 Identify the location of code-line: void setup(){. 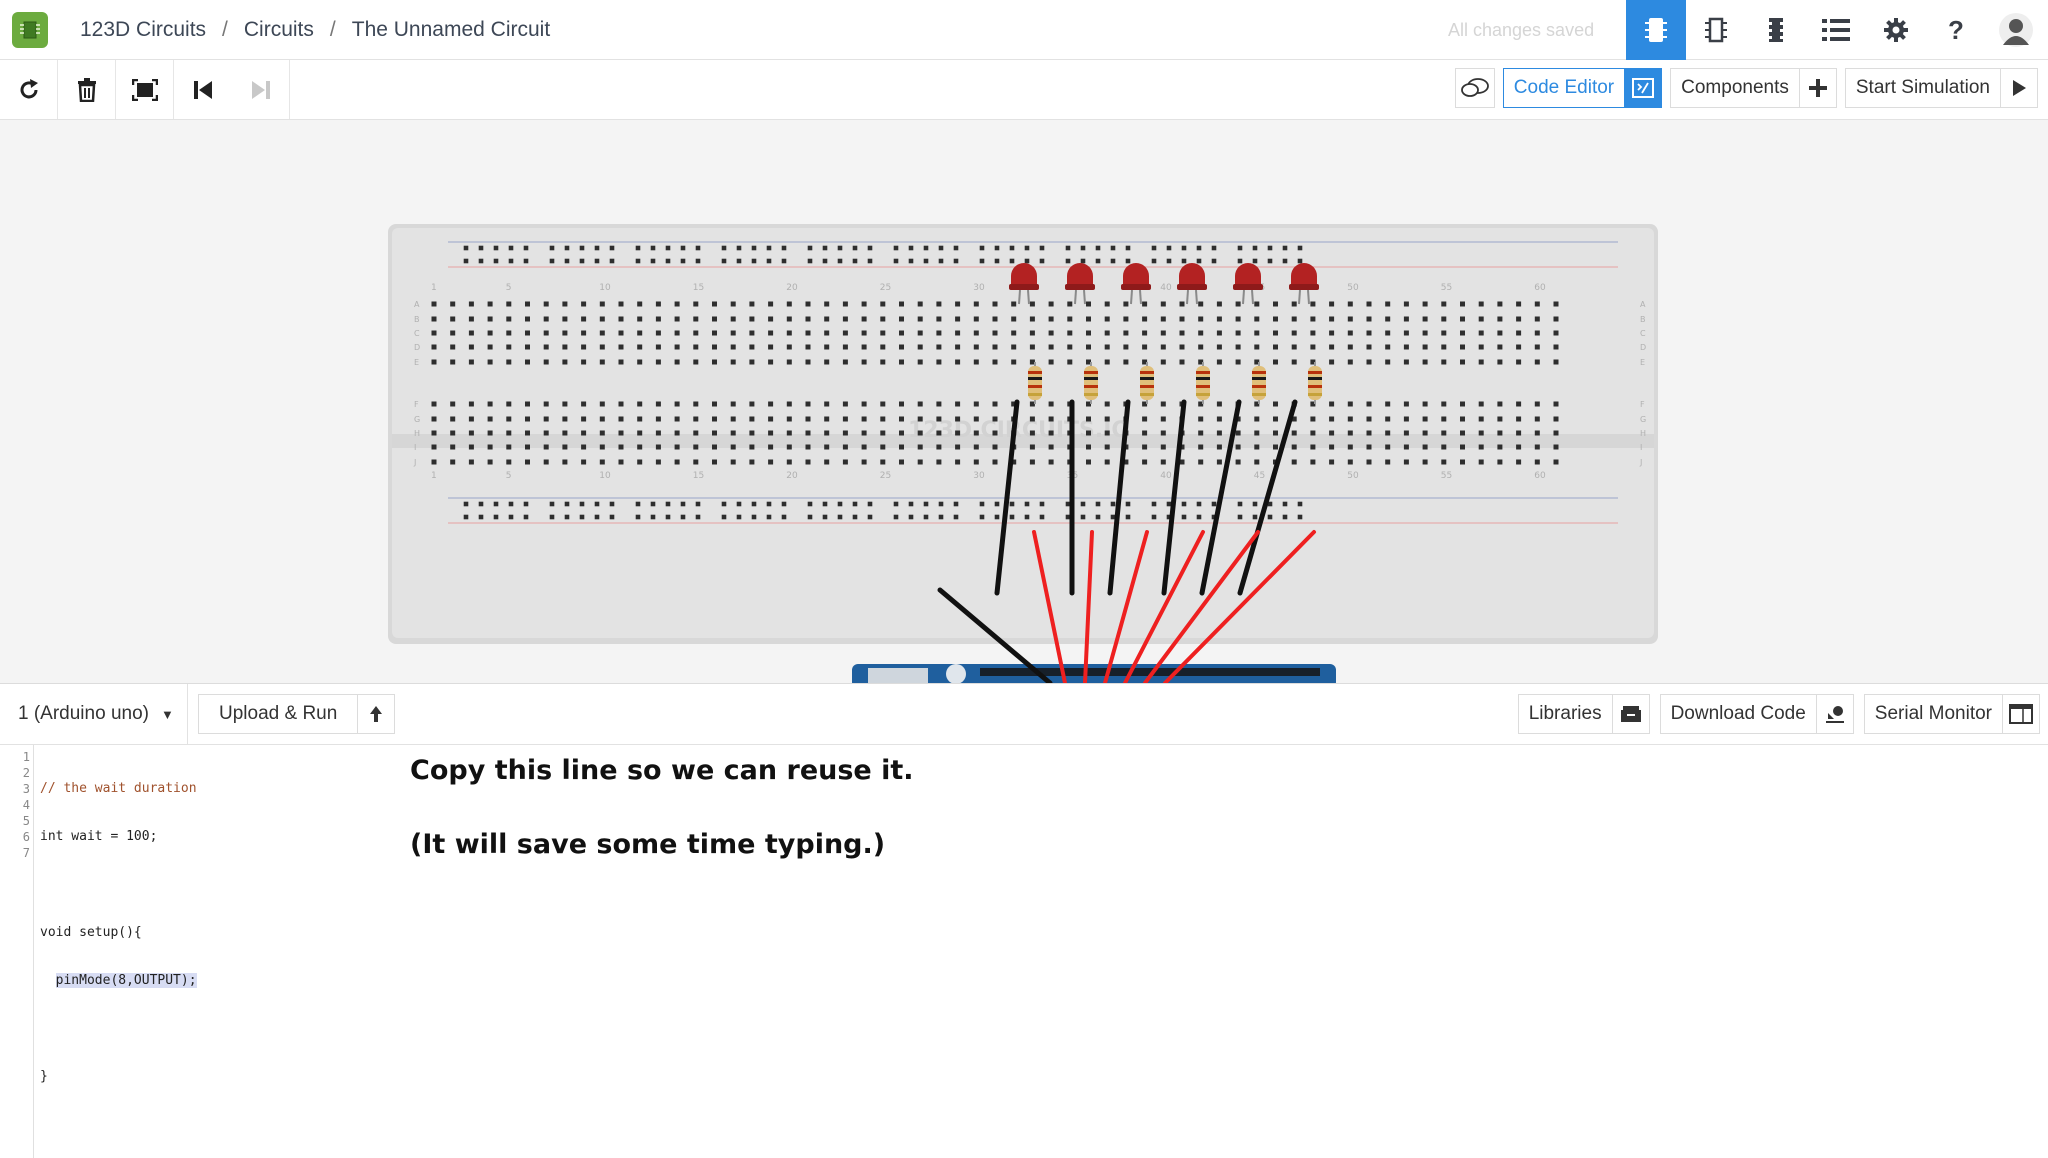
(118, 933).